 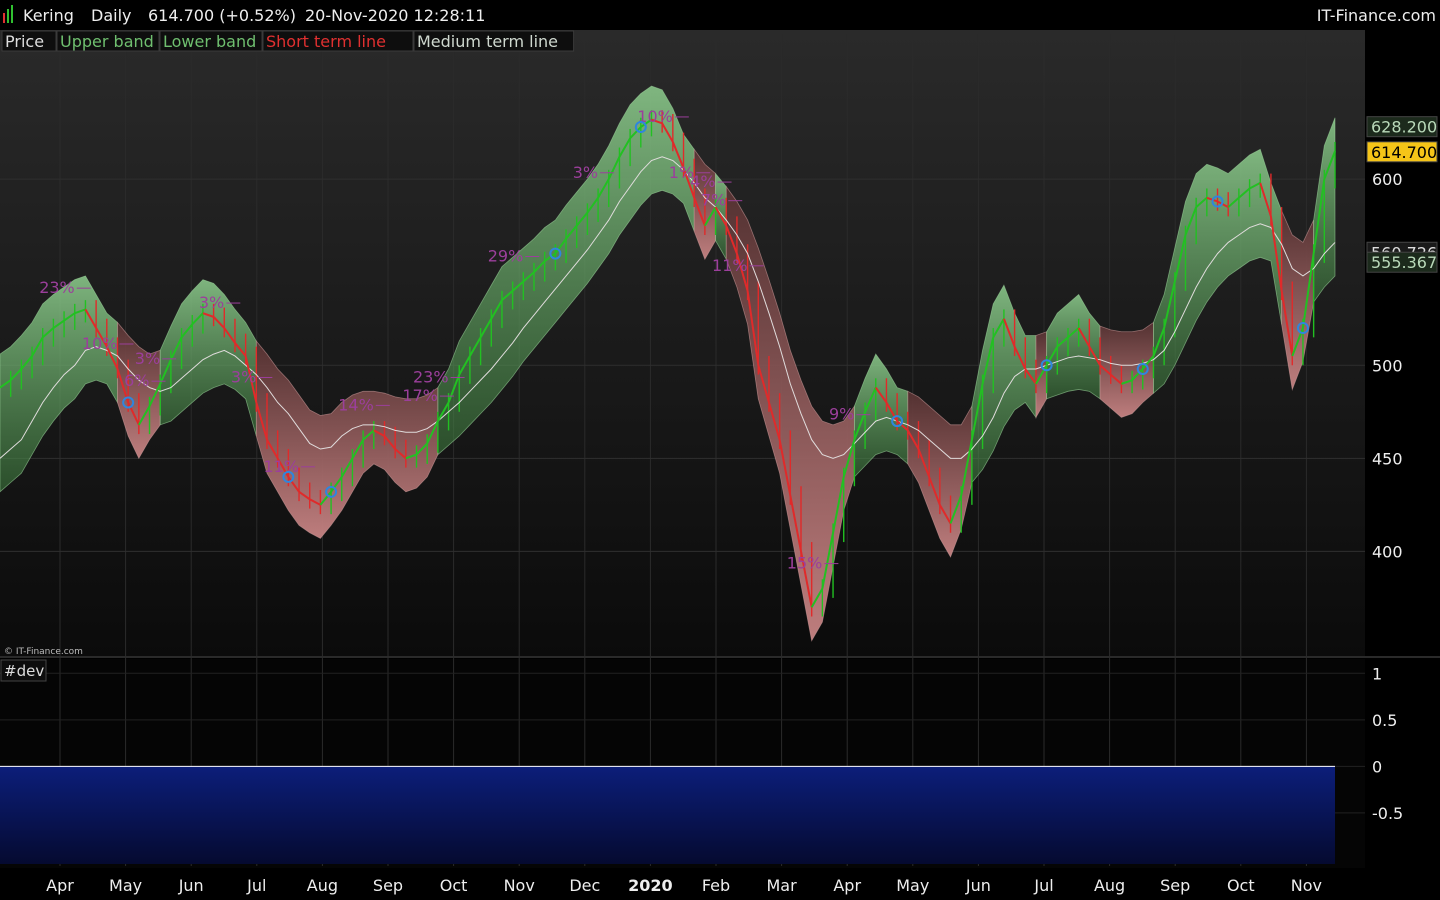 I want to click on legend-item: Upper band, so click(x=107, y=41).